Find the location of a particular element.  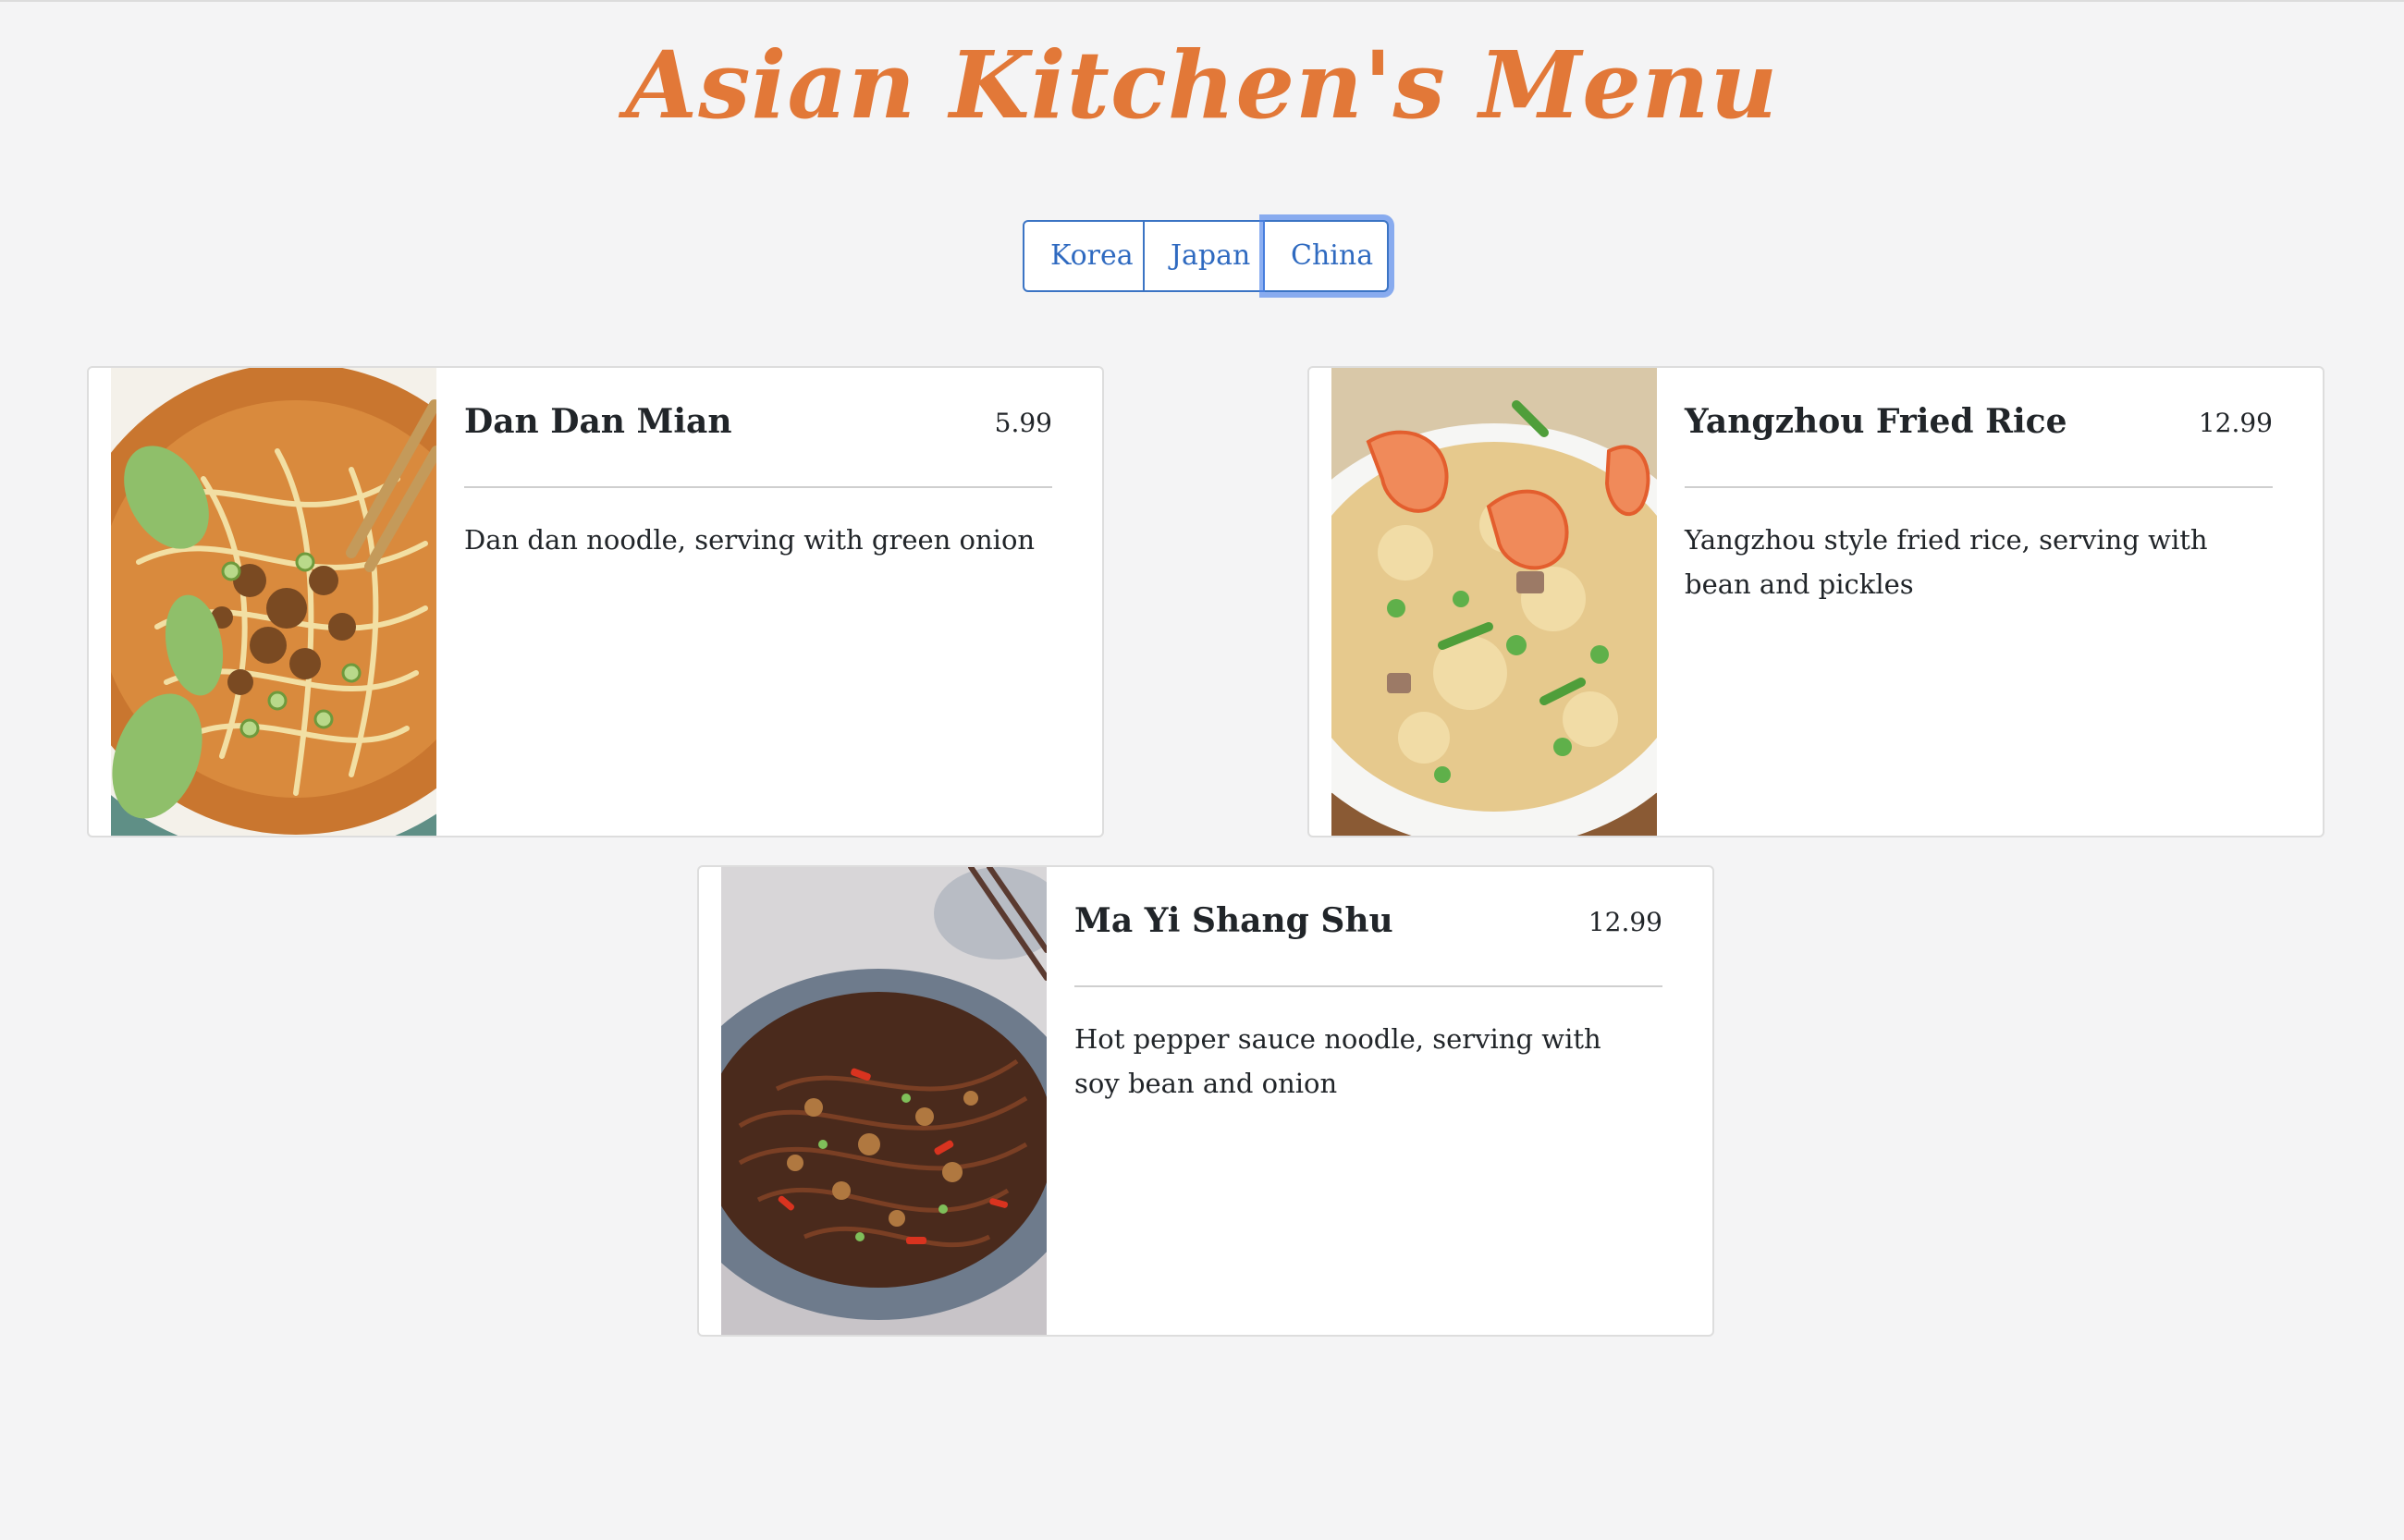

dish-name: Dan Dan Mian is located at coordinates (598, 422).